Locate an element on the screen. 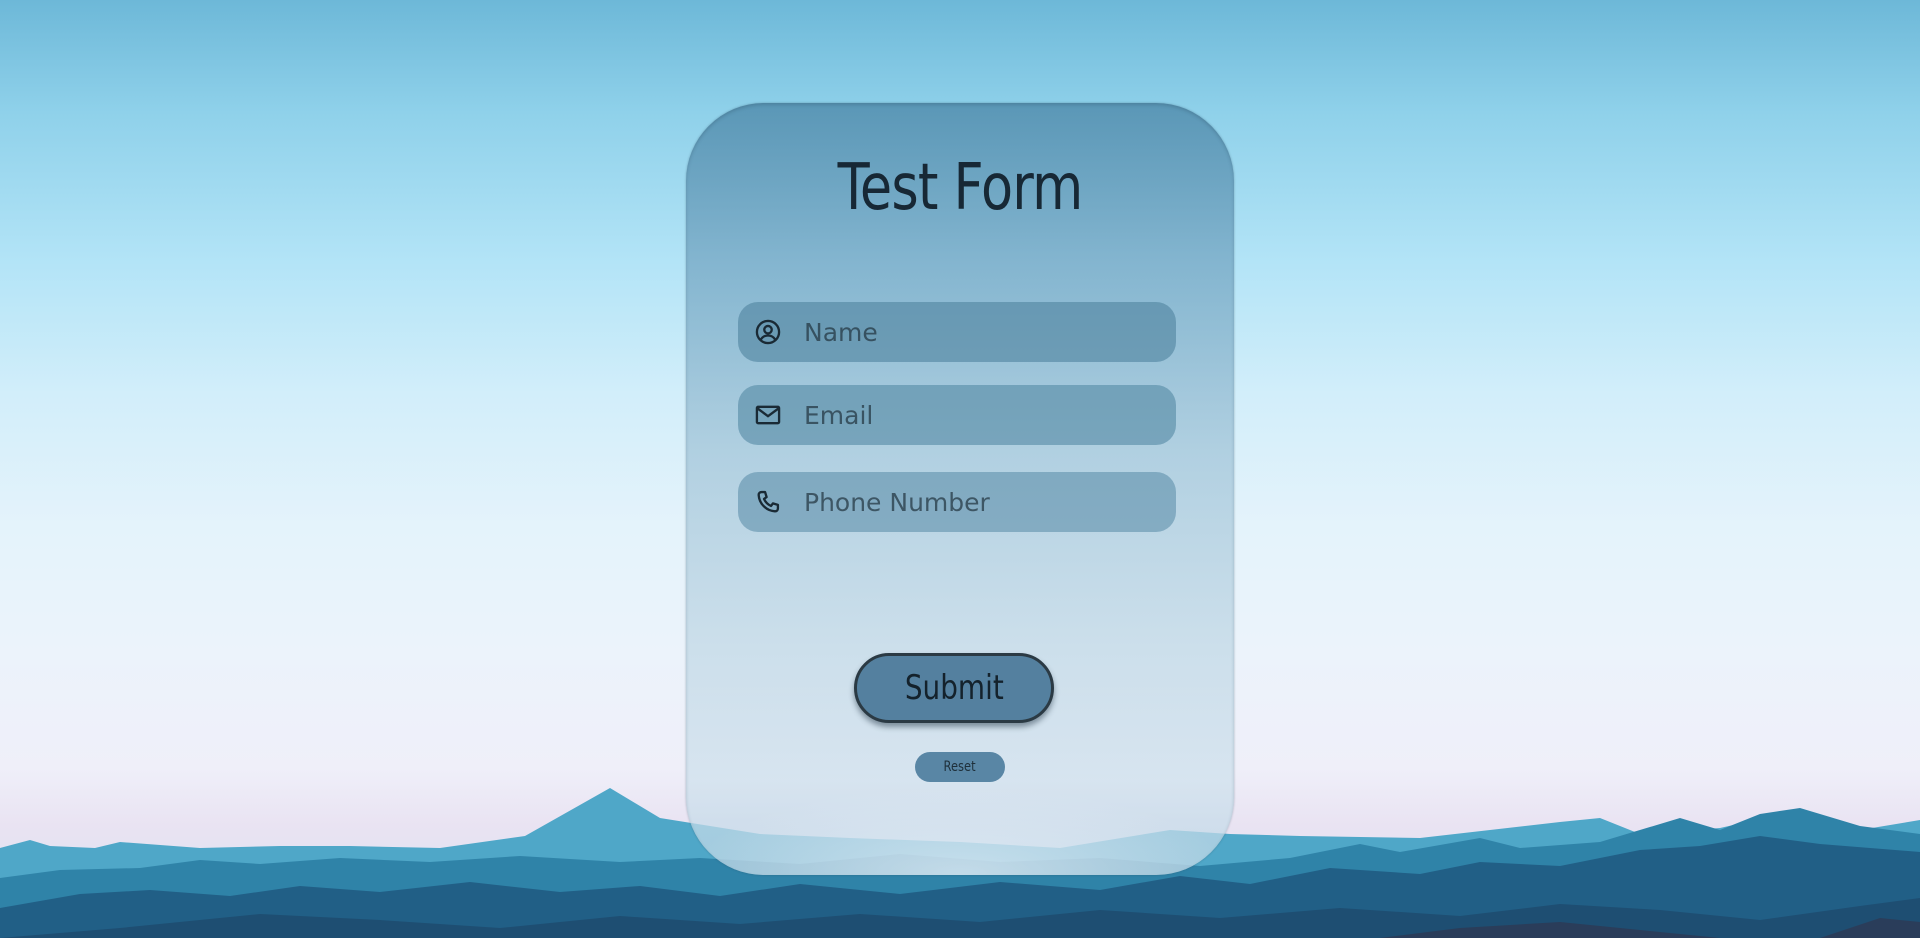 The width and height of the screenshot is (1920, 938). reset-label: Reset is located at coordinates (960, 767).